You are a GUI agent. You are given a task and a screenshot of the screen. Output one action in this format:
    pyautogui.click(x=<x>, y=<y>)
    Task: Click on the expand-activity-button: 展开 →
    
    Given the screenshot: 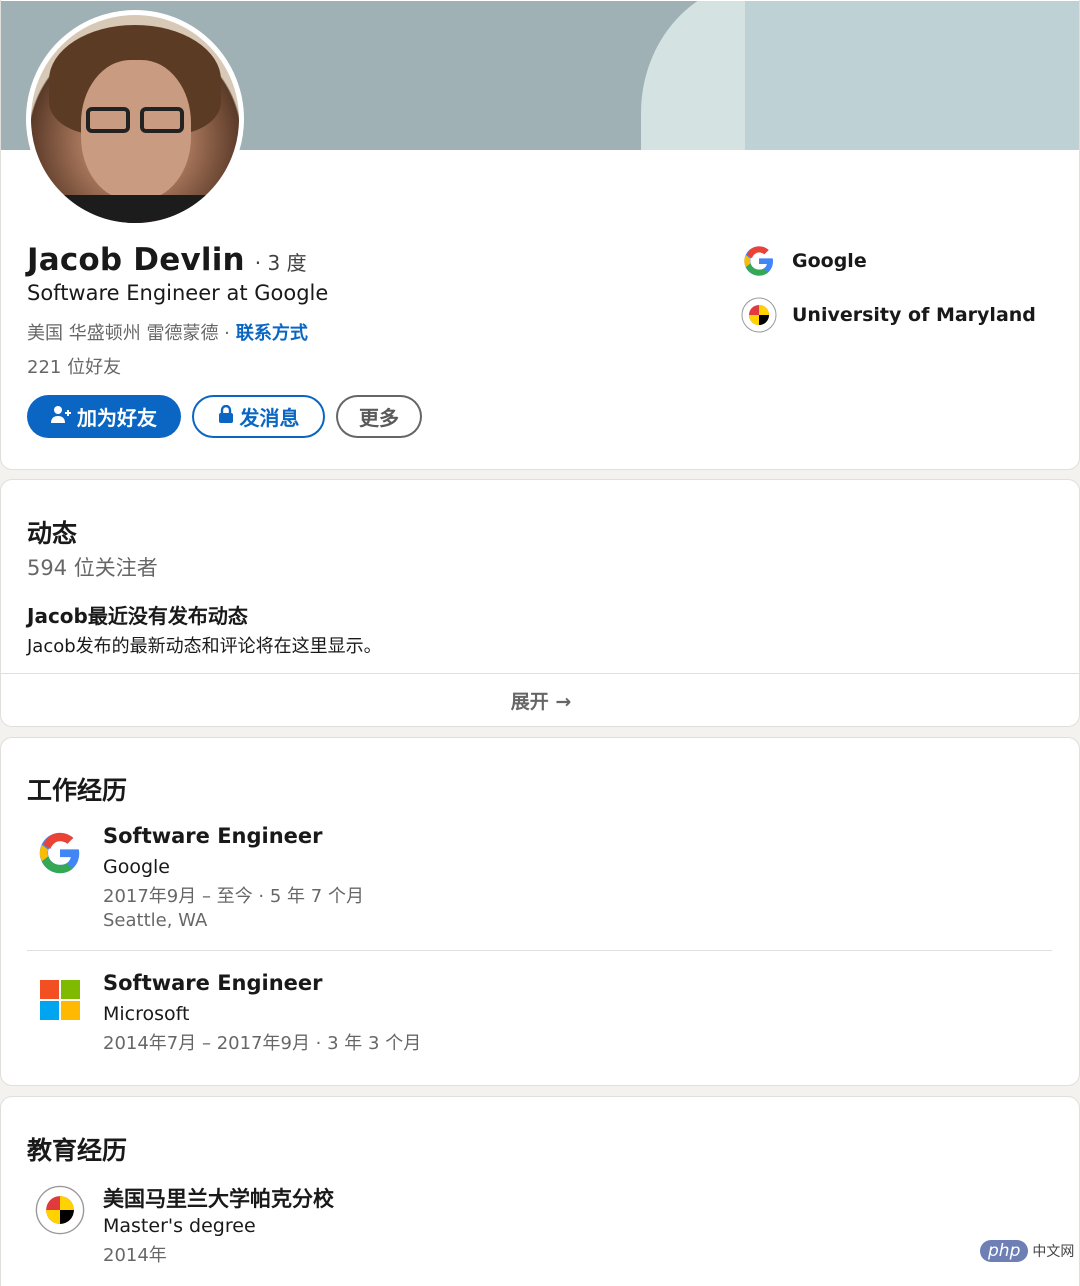 What is the action you would take?
    pyautogui.click(x=540, y=700)
    